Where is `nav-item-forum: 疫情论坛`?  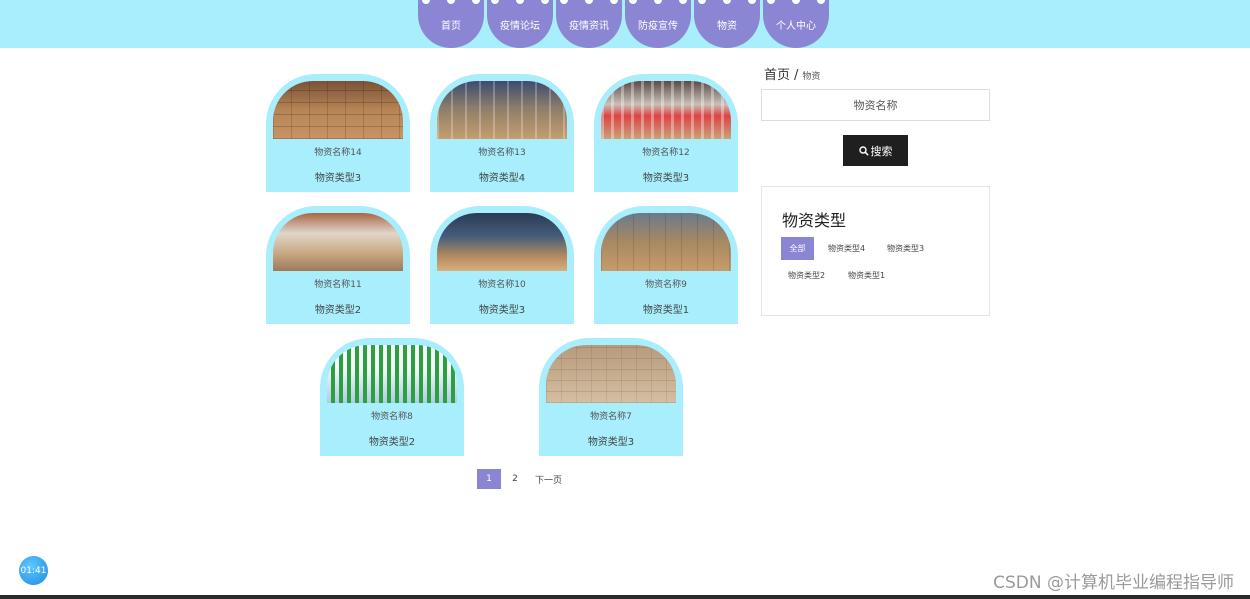 nav-item-forum: 疫情论坛 is located at coordinates (520, 24).